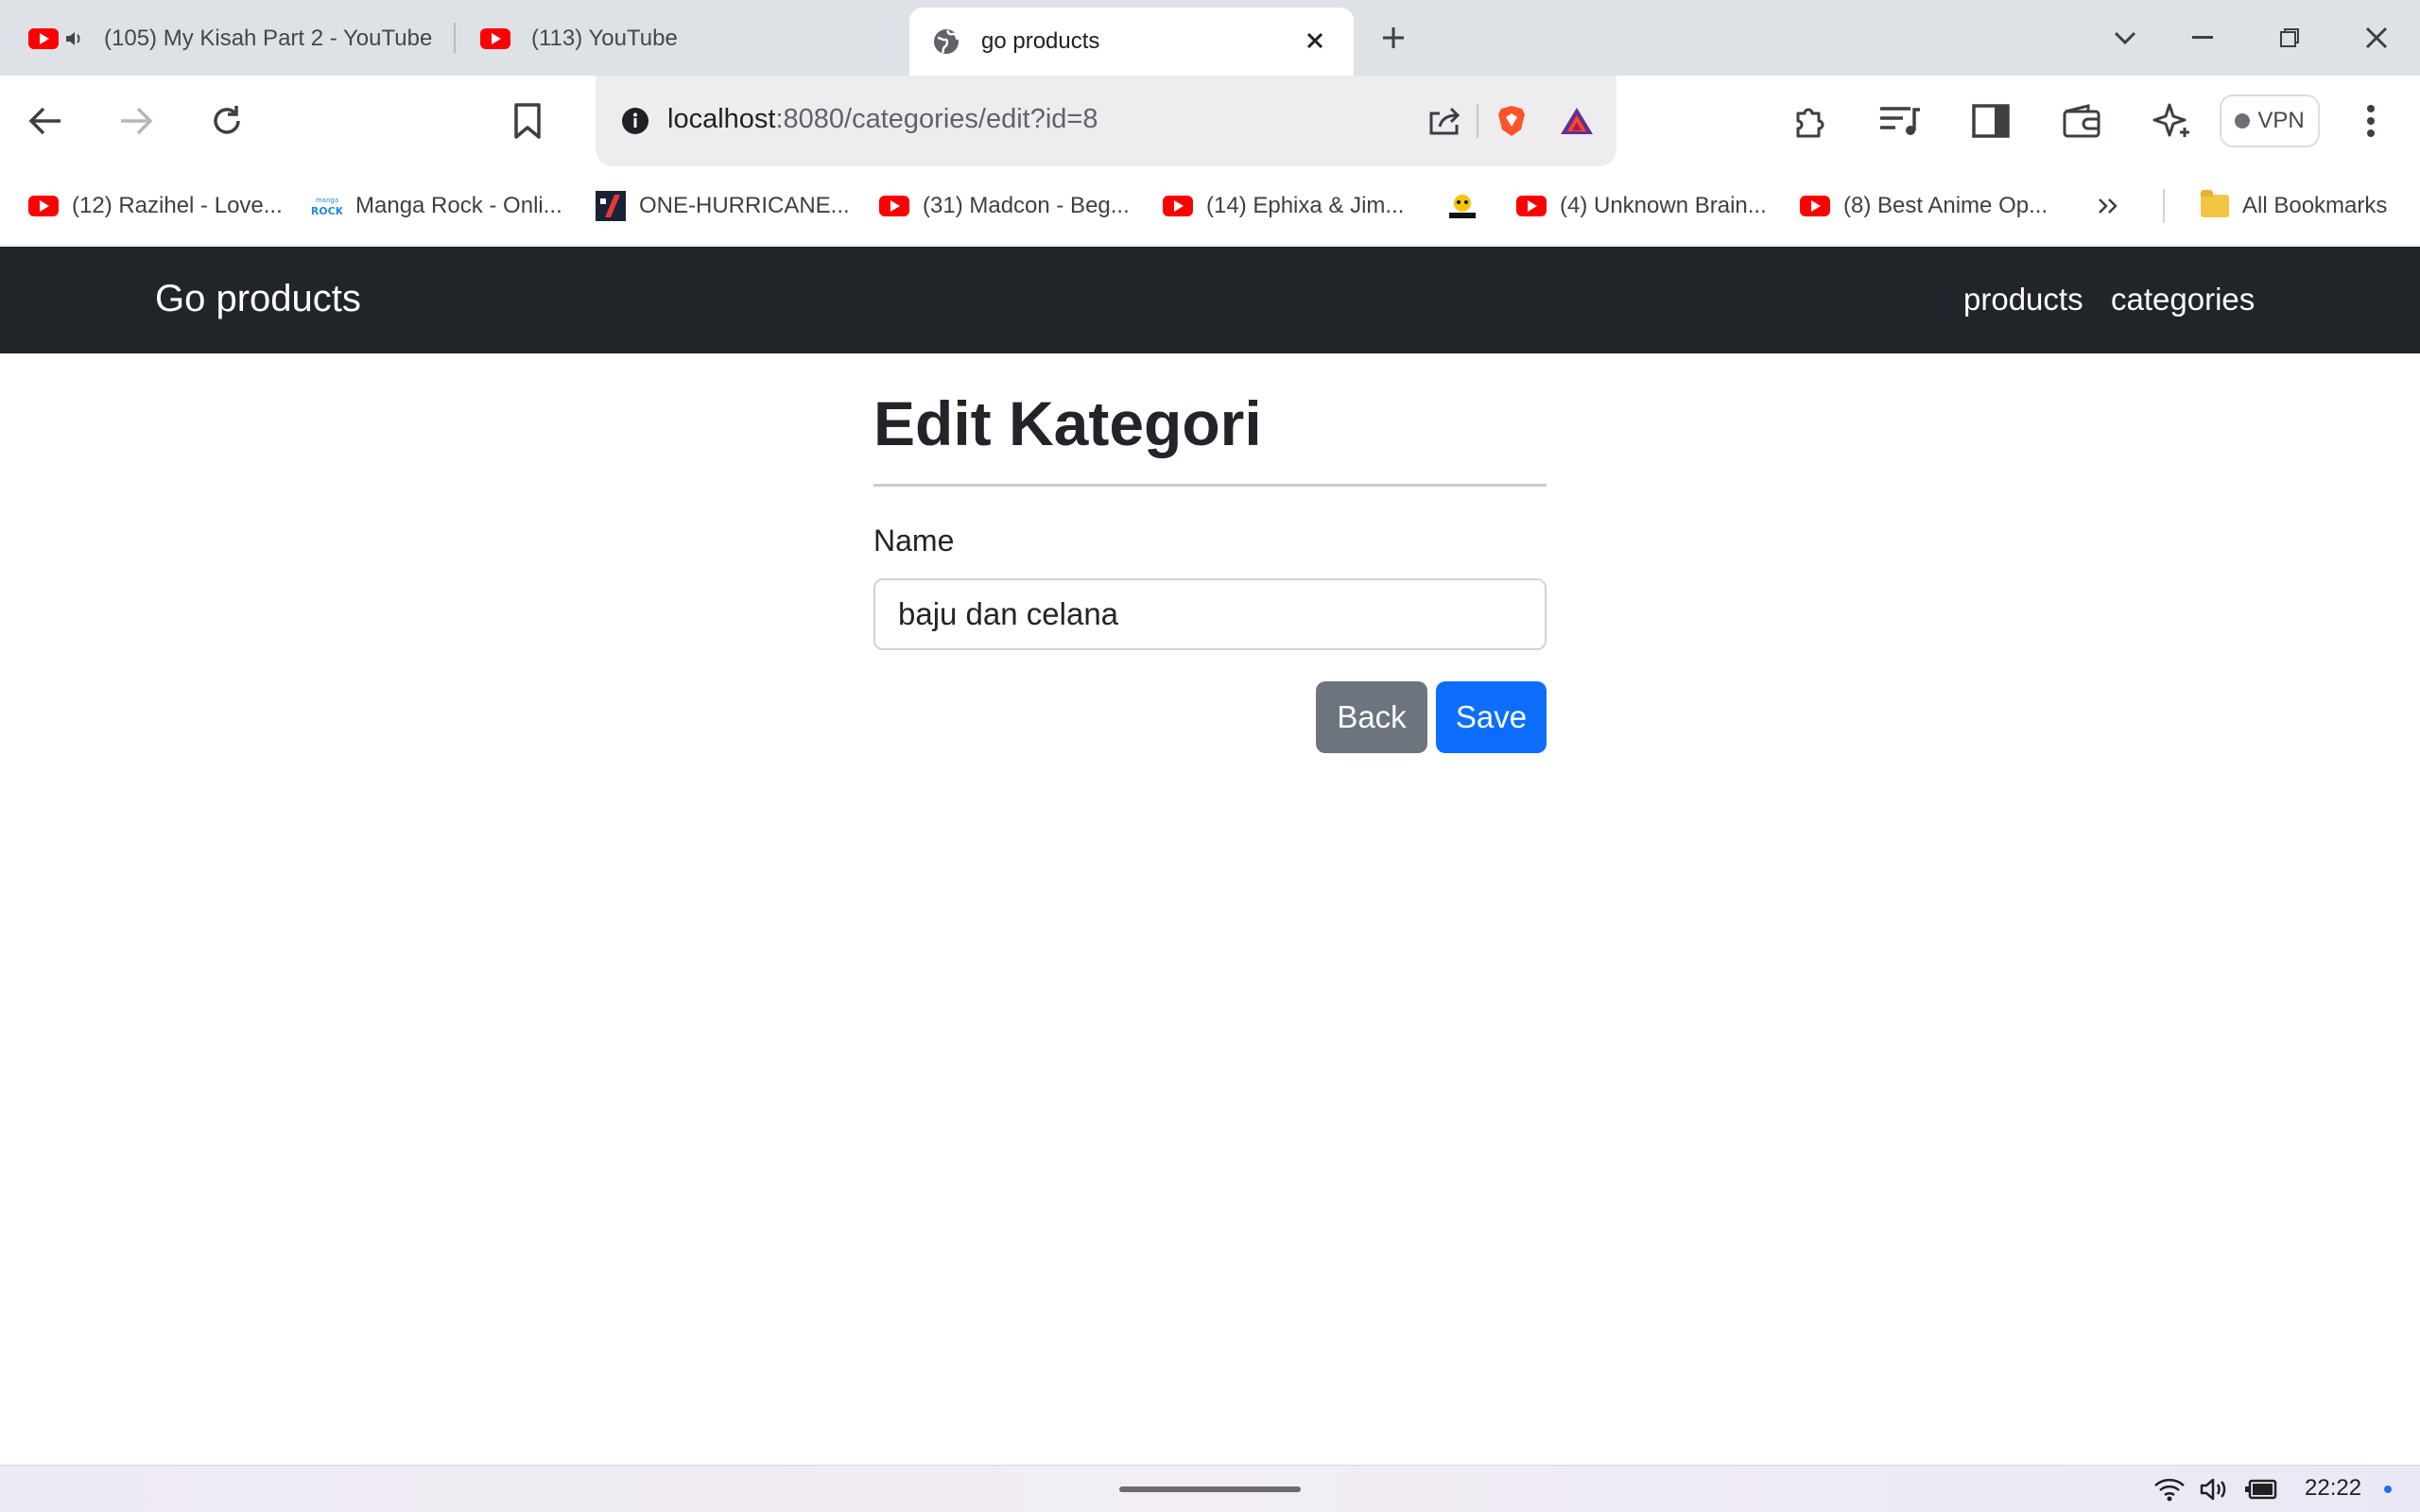  What do you see at coordinates (2261, 1489) in the screenshot?
I see `battery-icon` at bounding box center [2261, 1489].